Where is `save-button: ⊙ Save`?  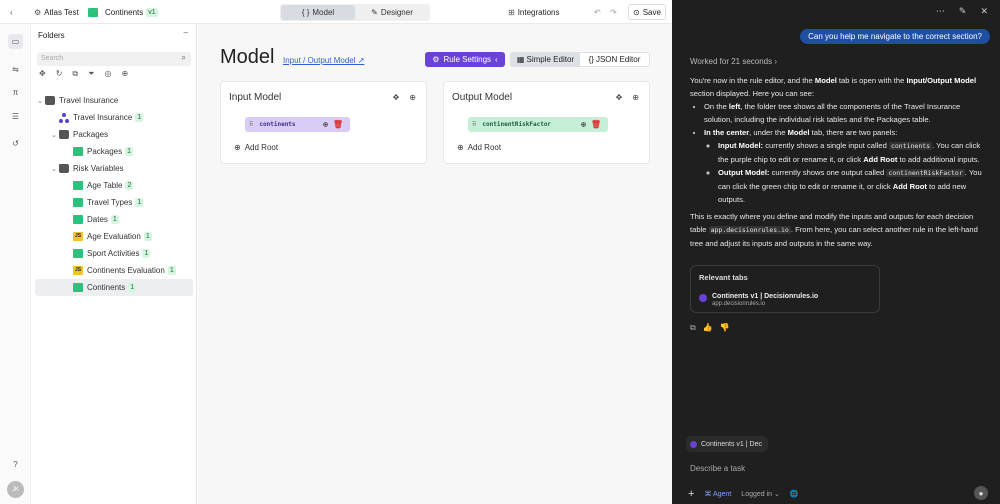
save-button: ⊙ Save is located at coordinates (647, 12).